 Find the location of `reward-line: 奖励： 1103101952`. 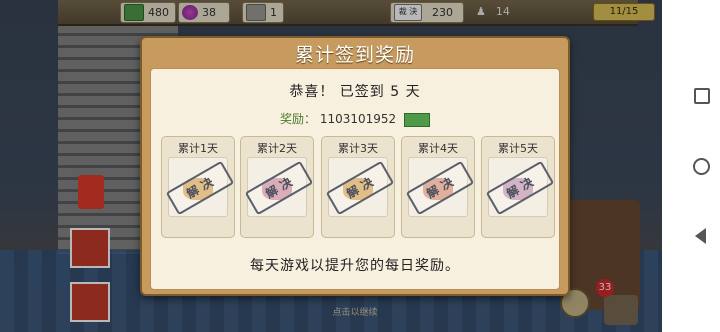

reward-line: 奖励： 1103101952 is located at coordinates (355, 118).